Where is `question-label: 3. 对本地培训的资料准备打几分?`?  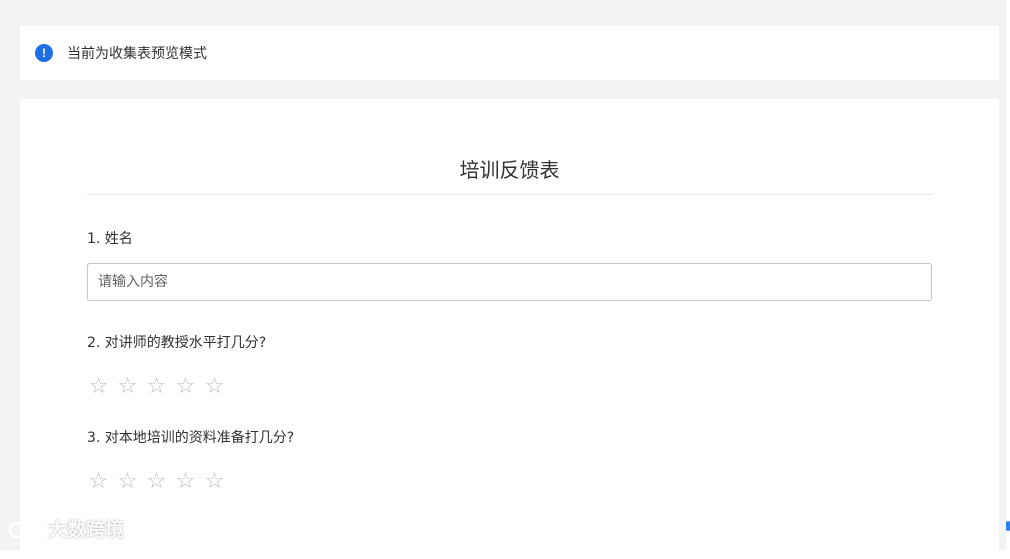 question-label: 3. 对本地培训的资料准备打几分? is located at coordinates (509, 438).